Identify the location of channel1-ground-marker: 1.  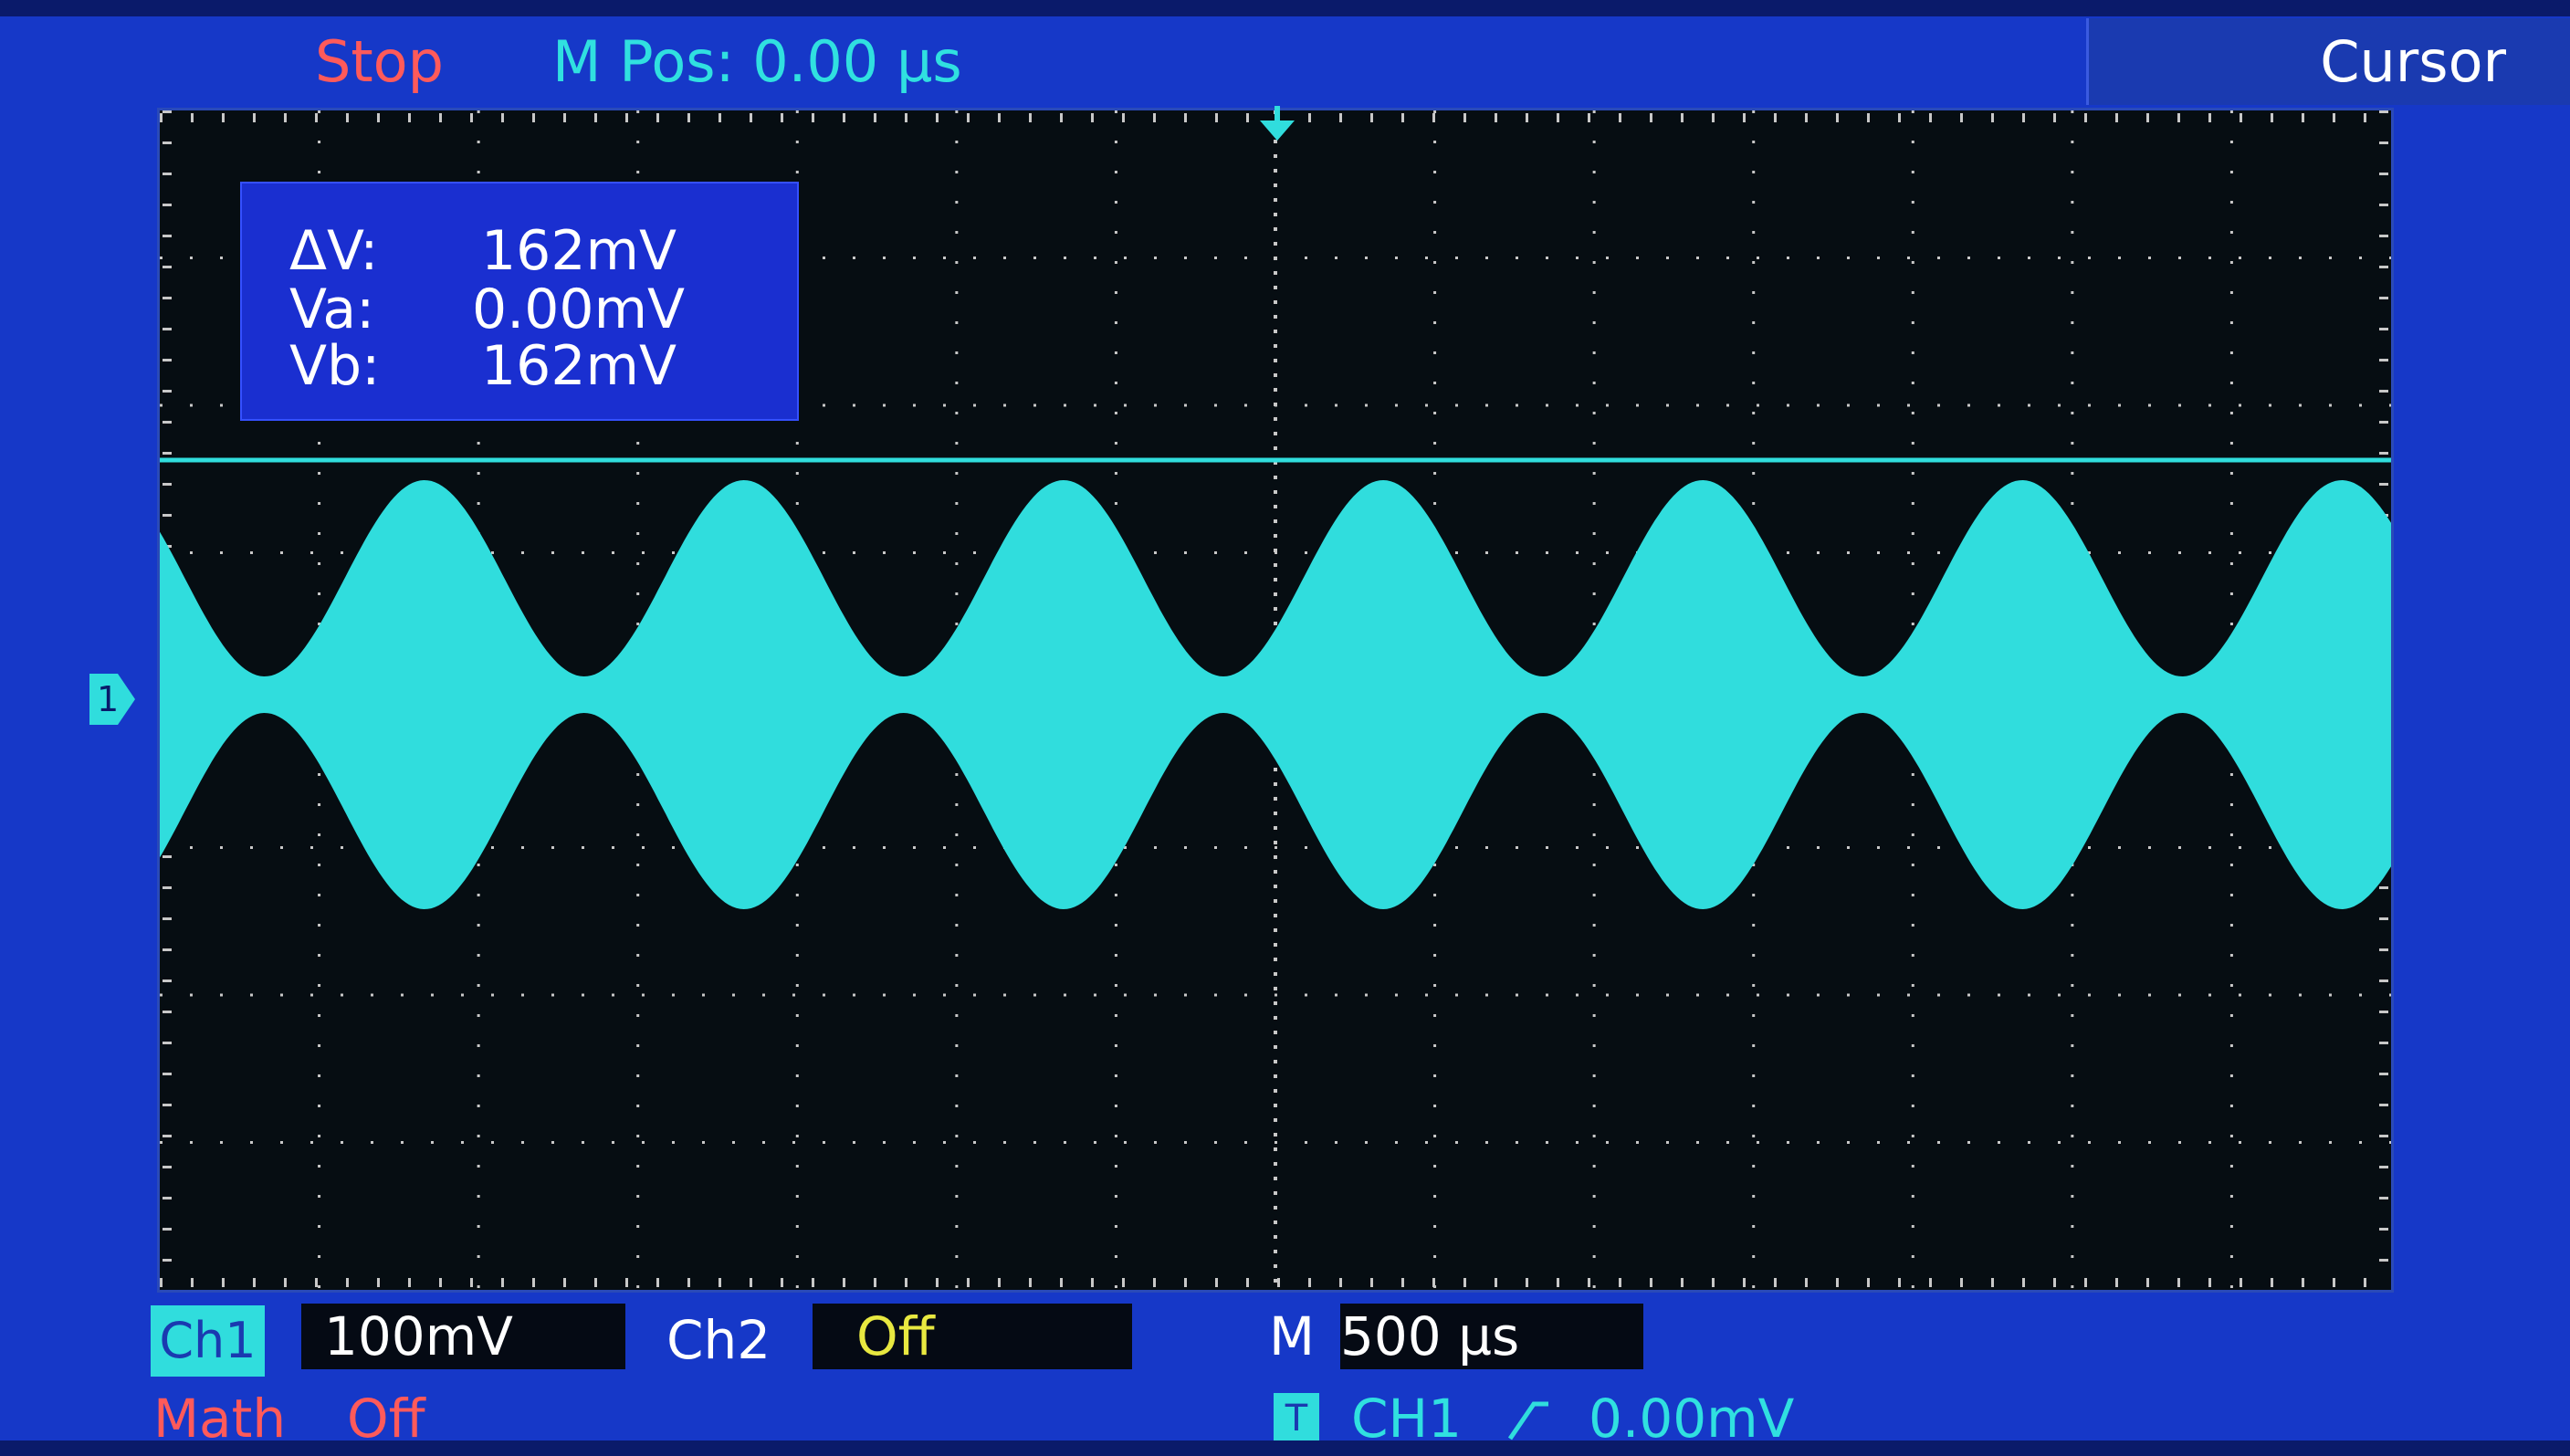
(112, 699).